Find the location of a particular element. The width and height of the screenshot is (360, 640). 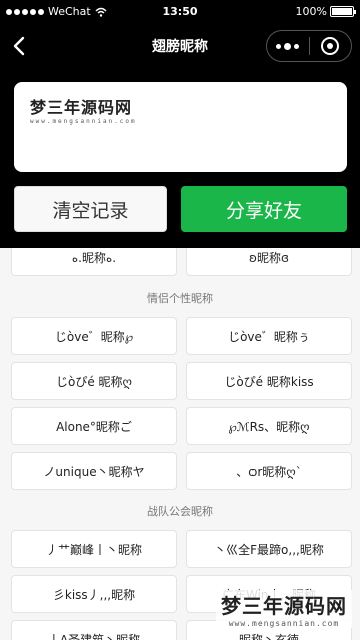

battery-label: 100% is located at coordinates (311, 11).